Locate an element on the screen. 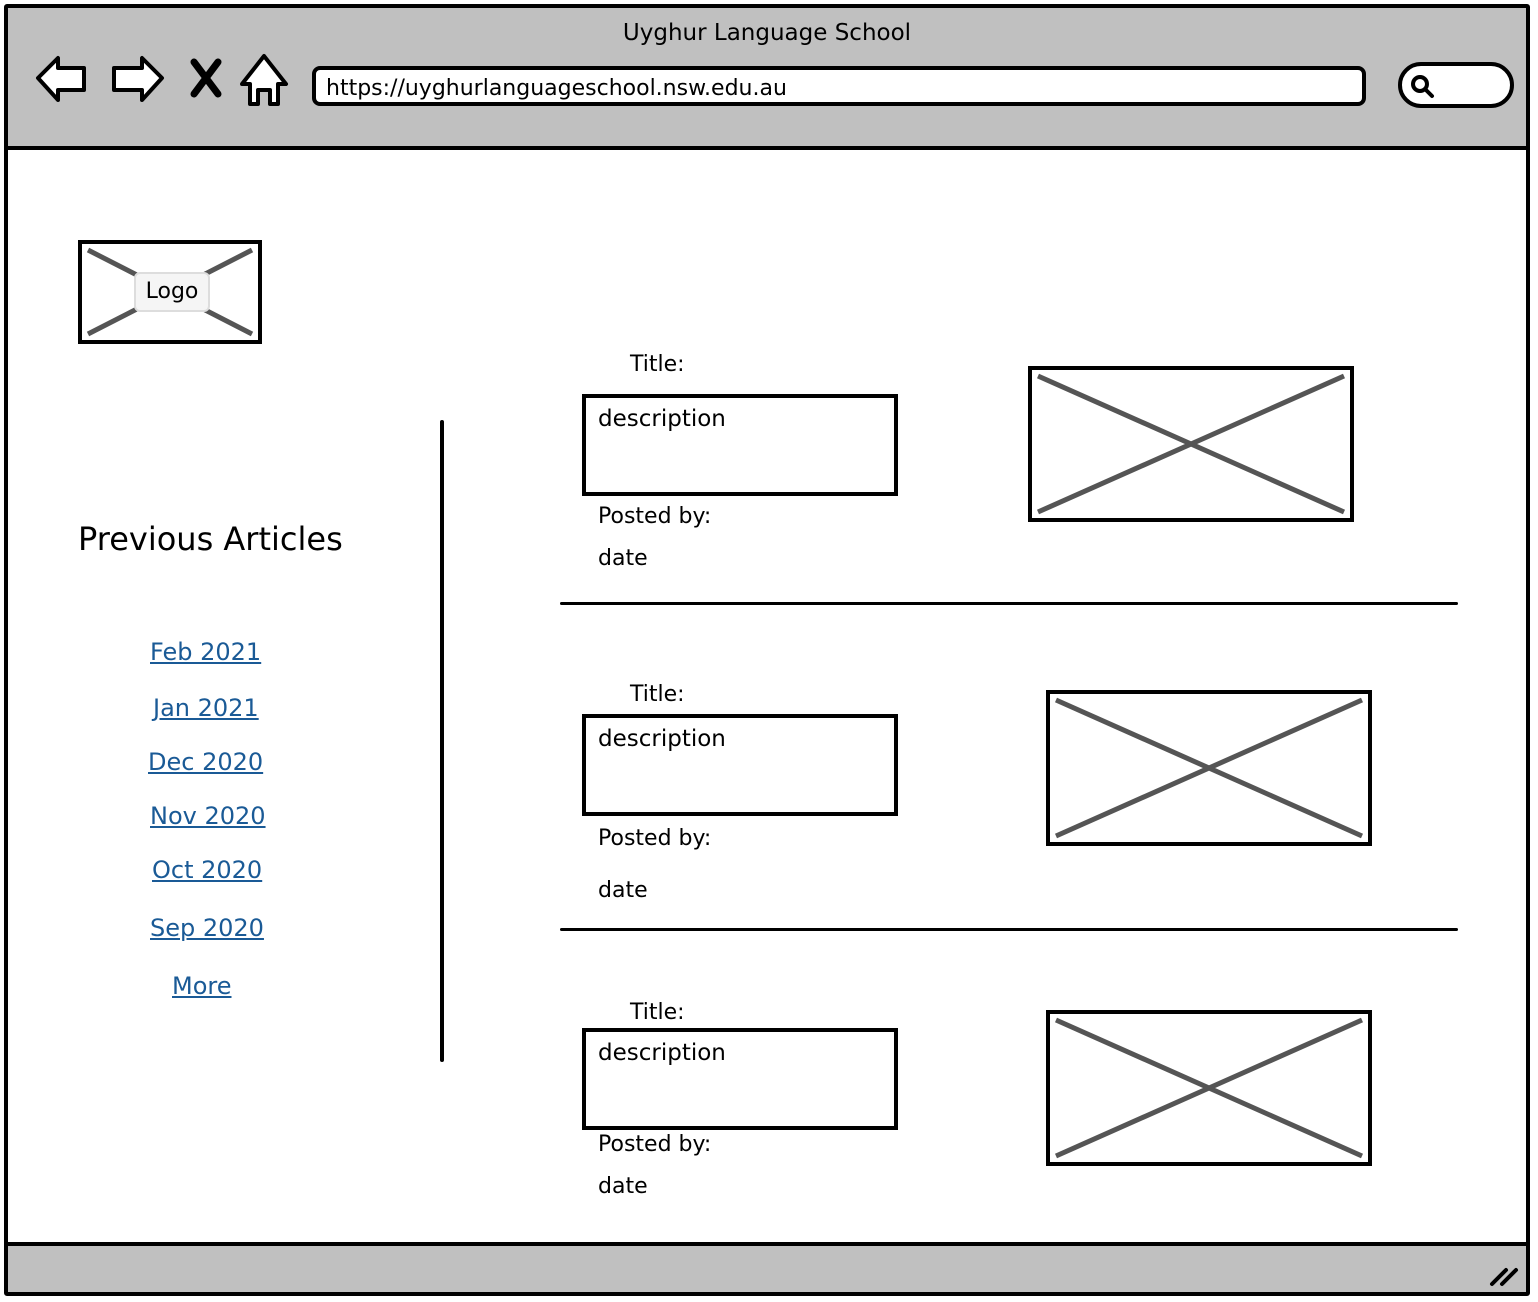 This screenshot has height=1302, width=1538. archive-link-jan-2021: Jan 2021 is located at coordinates (206, 708).